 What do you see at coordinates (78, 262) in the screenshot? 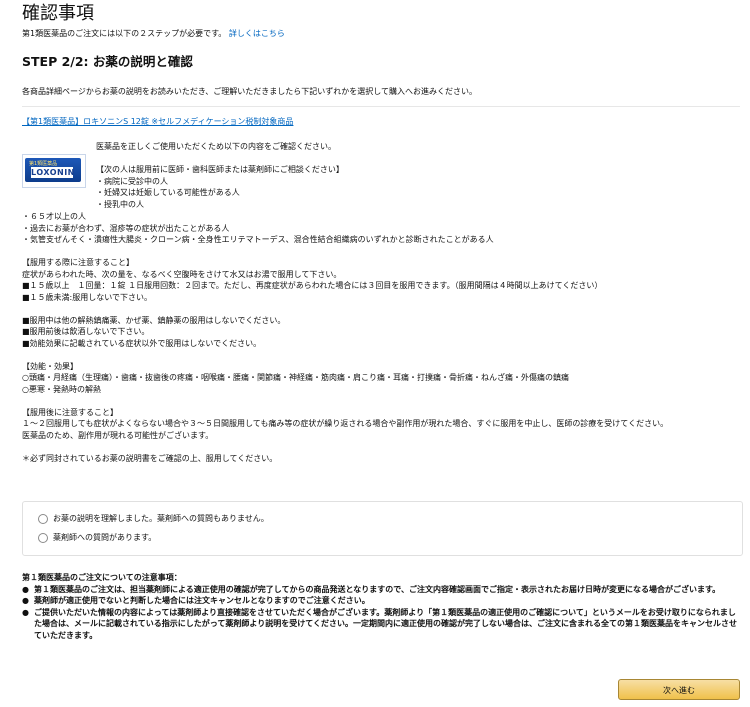
I see `desc-line: 【服用する際に注意すること】` at bounding box center [78, 262].